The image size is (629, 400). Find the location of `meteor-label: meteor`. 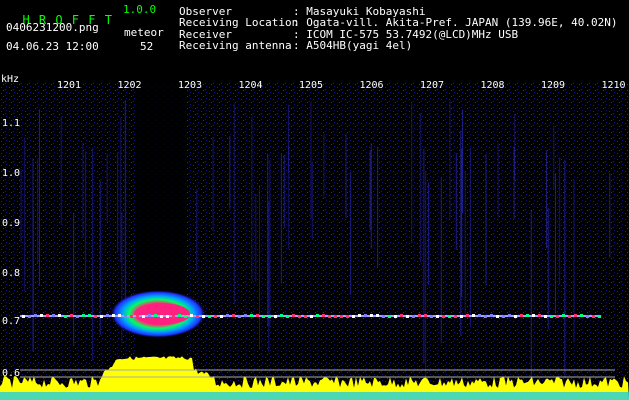

meteor-label: meteor is located at coordinates (144, 32).